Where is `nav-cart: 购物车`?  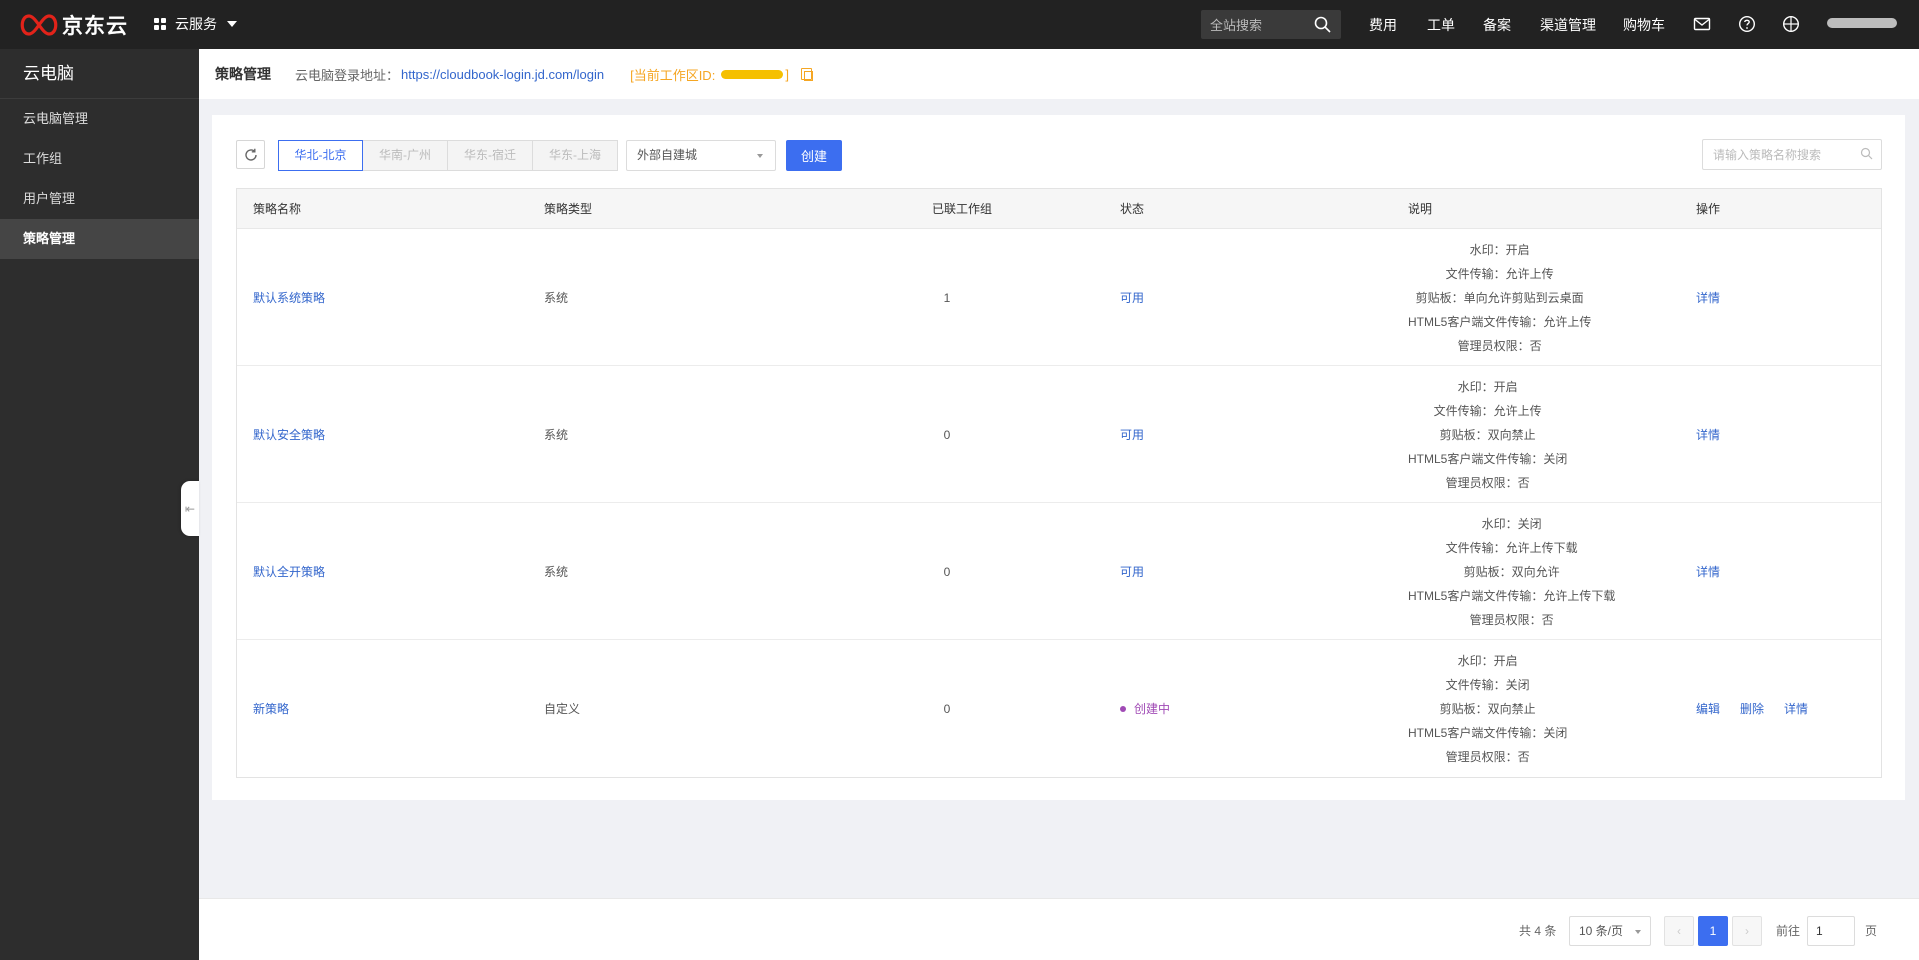 nav-cart: 购物车 is located at coordinates (1644, 24).